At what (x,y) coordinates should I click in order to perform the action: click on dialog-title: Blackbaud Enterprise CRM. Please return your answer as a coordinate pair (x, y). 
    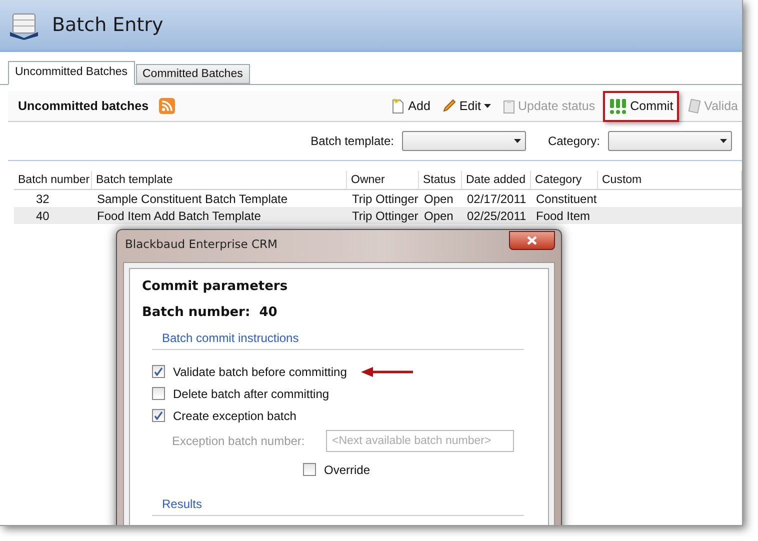
    Looking at the image, I should click on (201, 244).